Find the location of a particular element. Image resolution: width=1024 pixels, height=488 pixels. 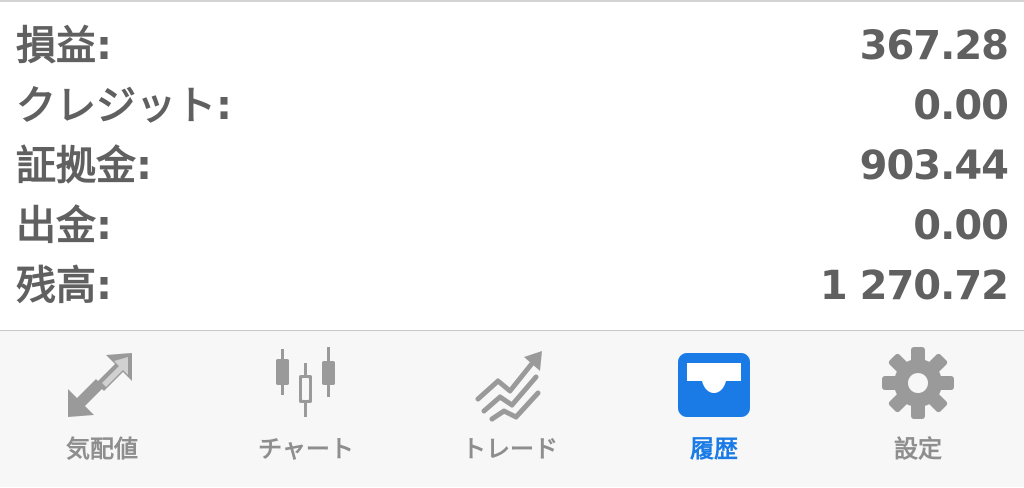

tab-history-label: 履歴 is located at coordinates (714, 449).